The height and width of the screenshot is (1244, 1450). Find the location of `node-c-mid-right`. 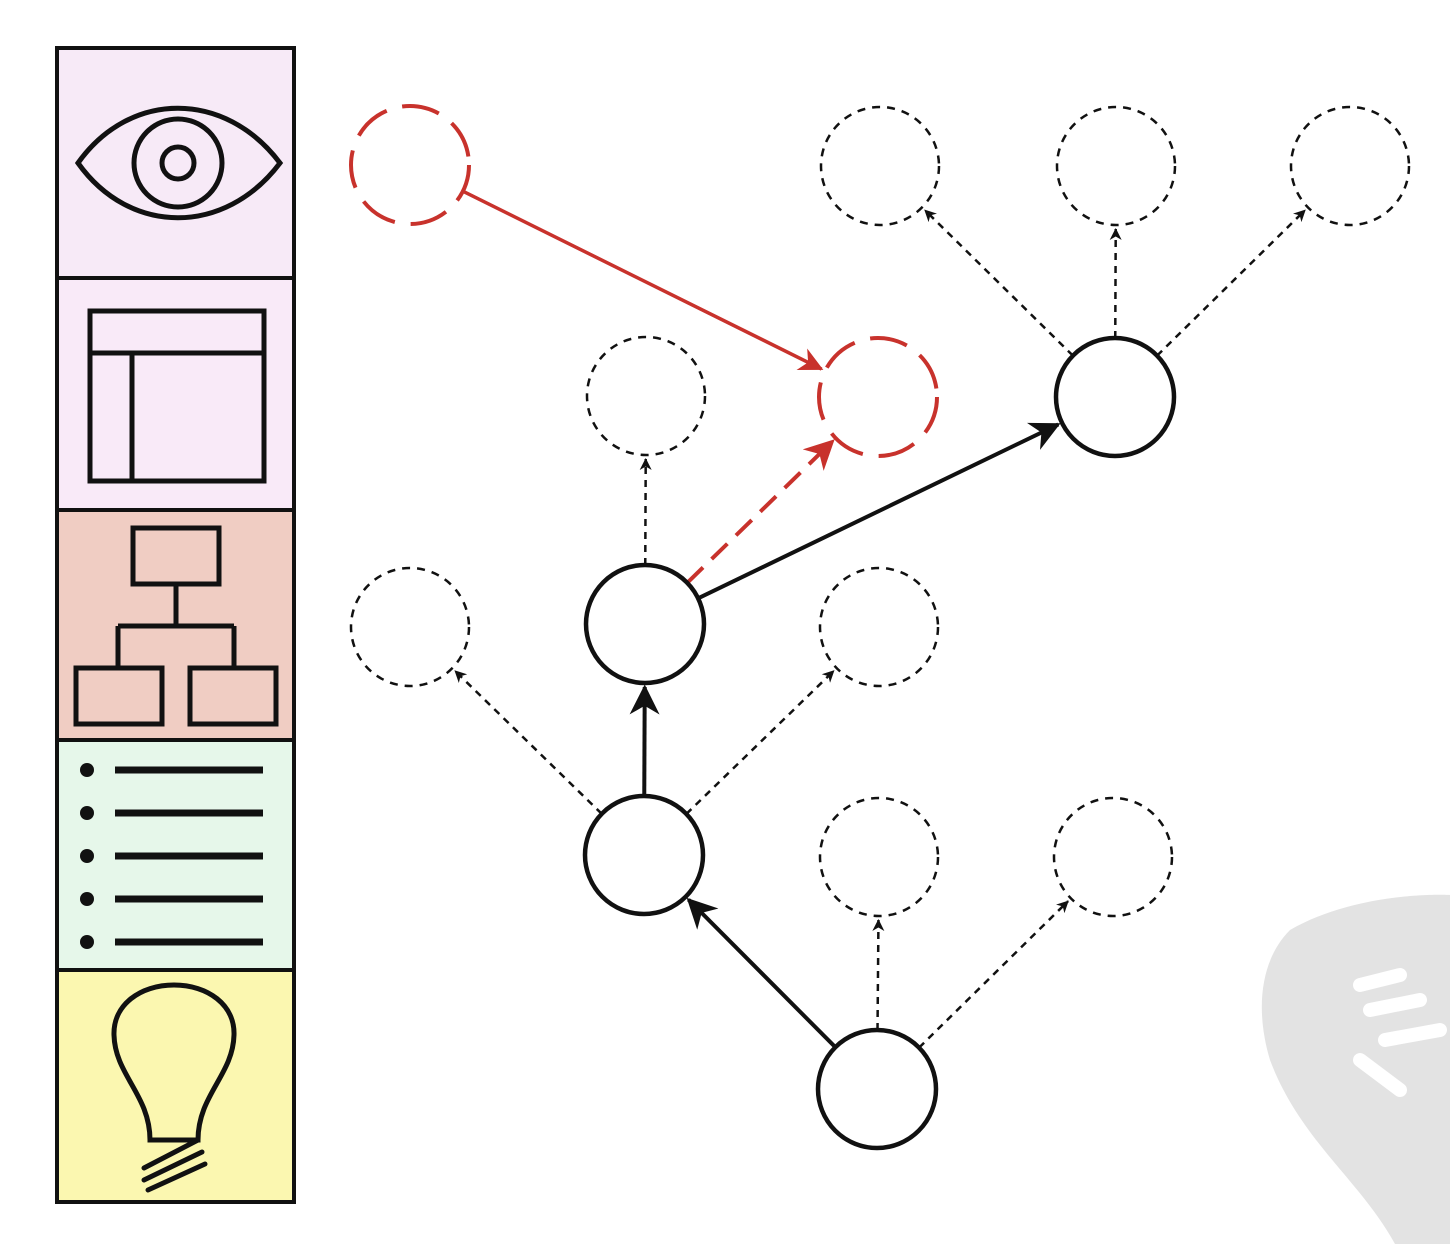

node-c-mid-right is located at coordinates (879, 627).